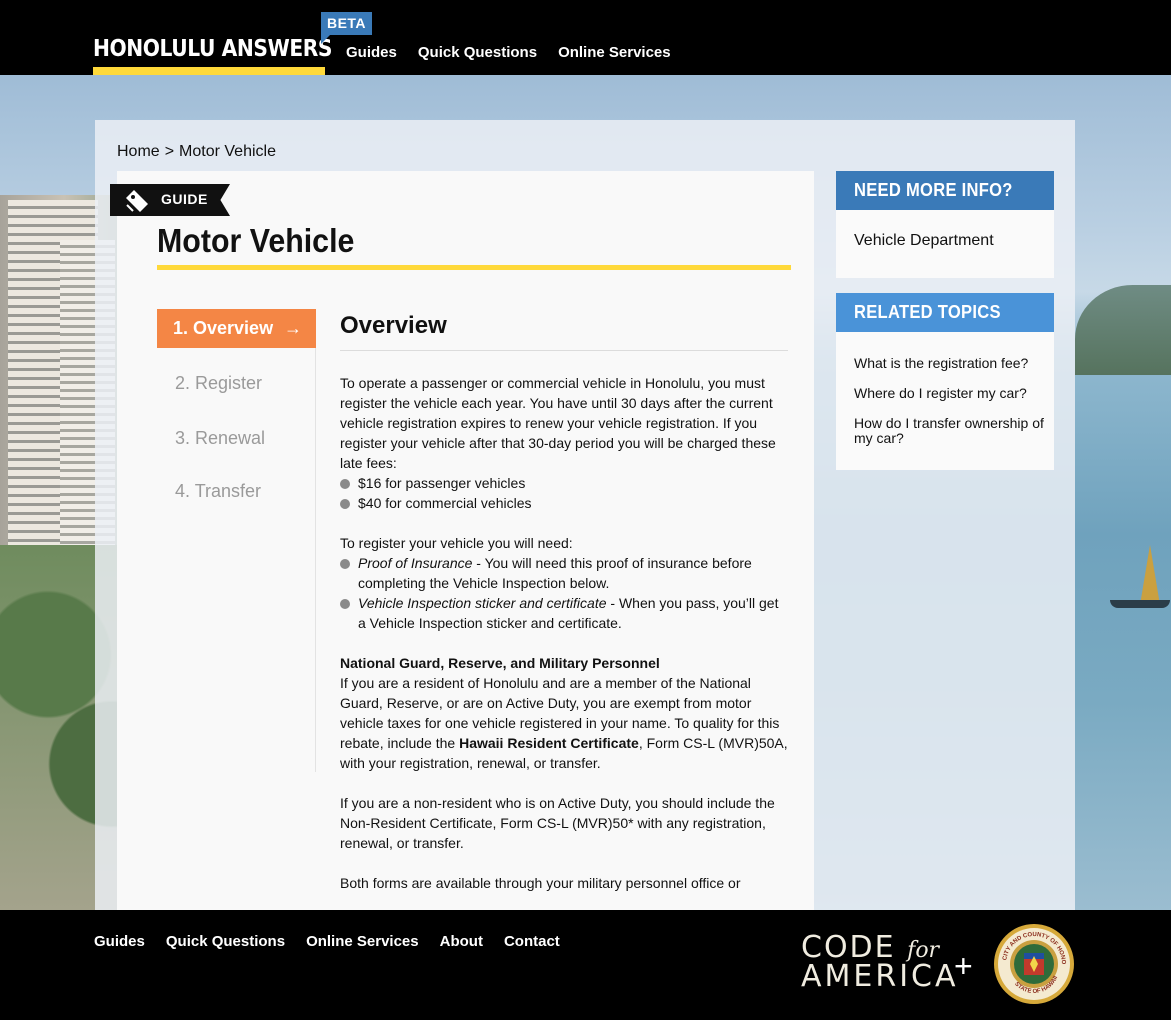 The height and width of the screenshot is (1020, 1171). I want to click on guide-tag-label: GUIDE, so click(184, 199).